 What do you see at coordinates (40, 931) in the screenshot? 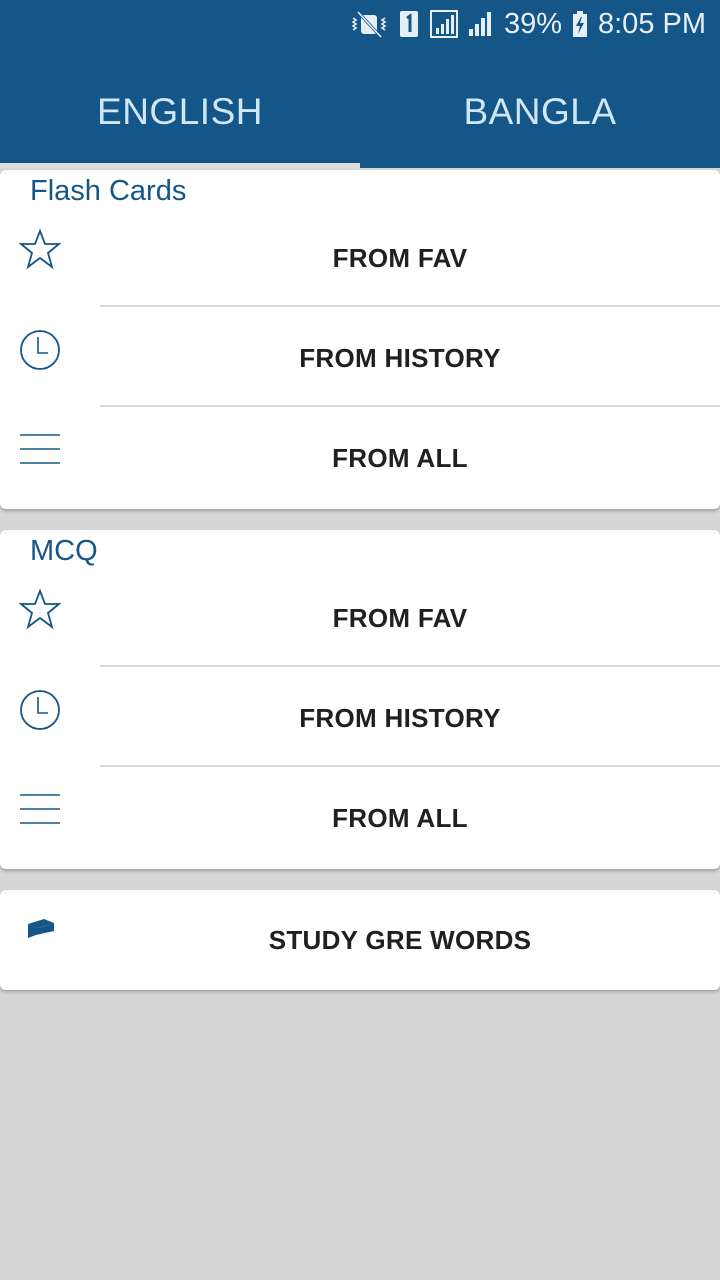
I see `graduation-cap-icon` at bounding box center [40, 931].